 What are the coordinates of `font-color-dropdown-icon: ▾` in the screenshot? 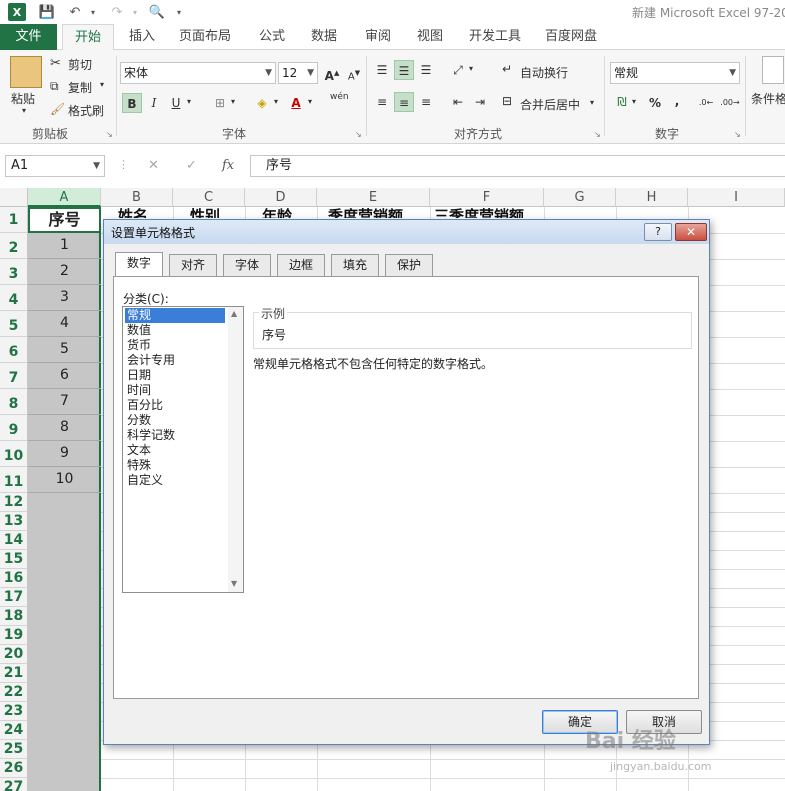 It's located at (310, 101).